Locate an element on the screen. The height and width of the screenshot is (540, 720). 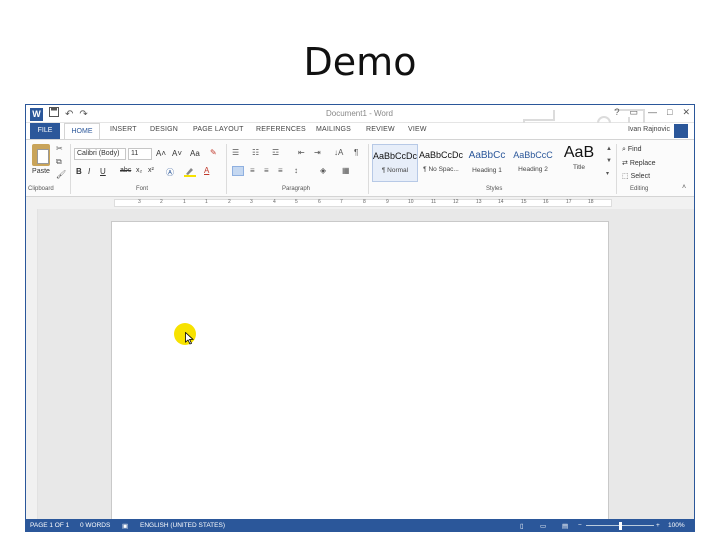
line-spacing-icon: ↕ is located at coordinates (296, 170).